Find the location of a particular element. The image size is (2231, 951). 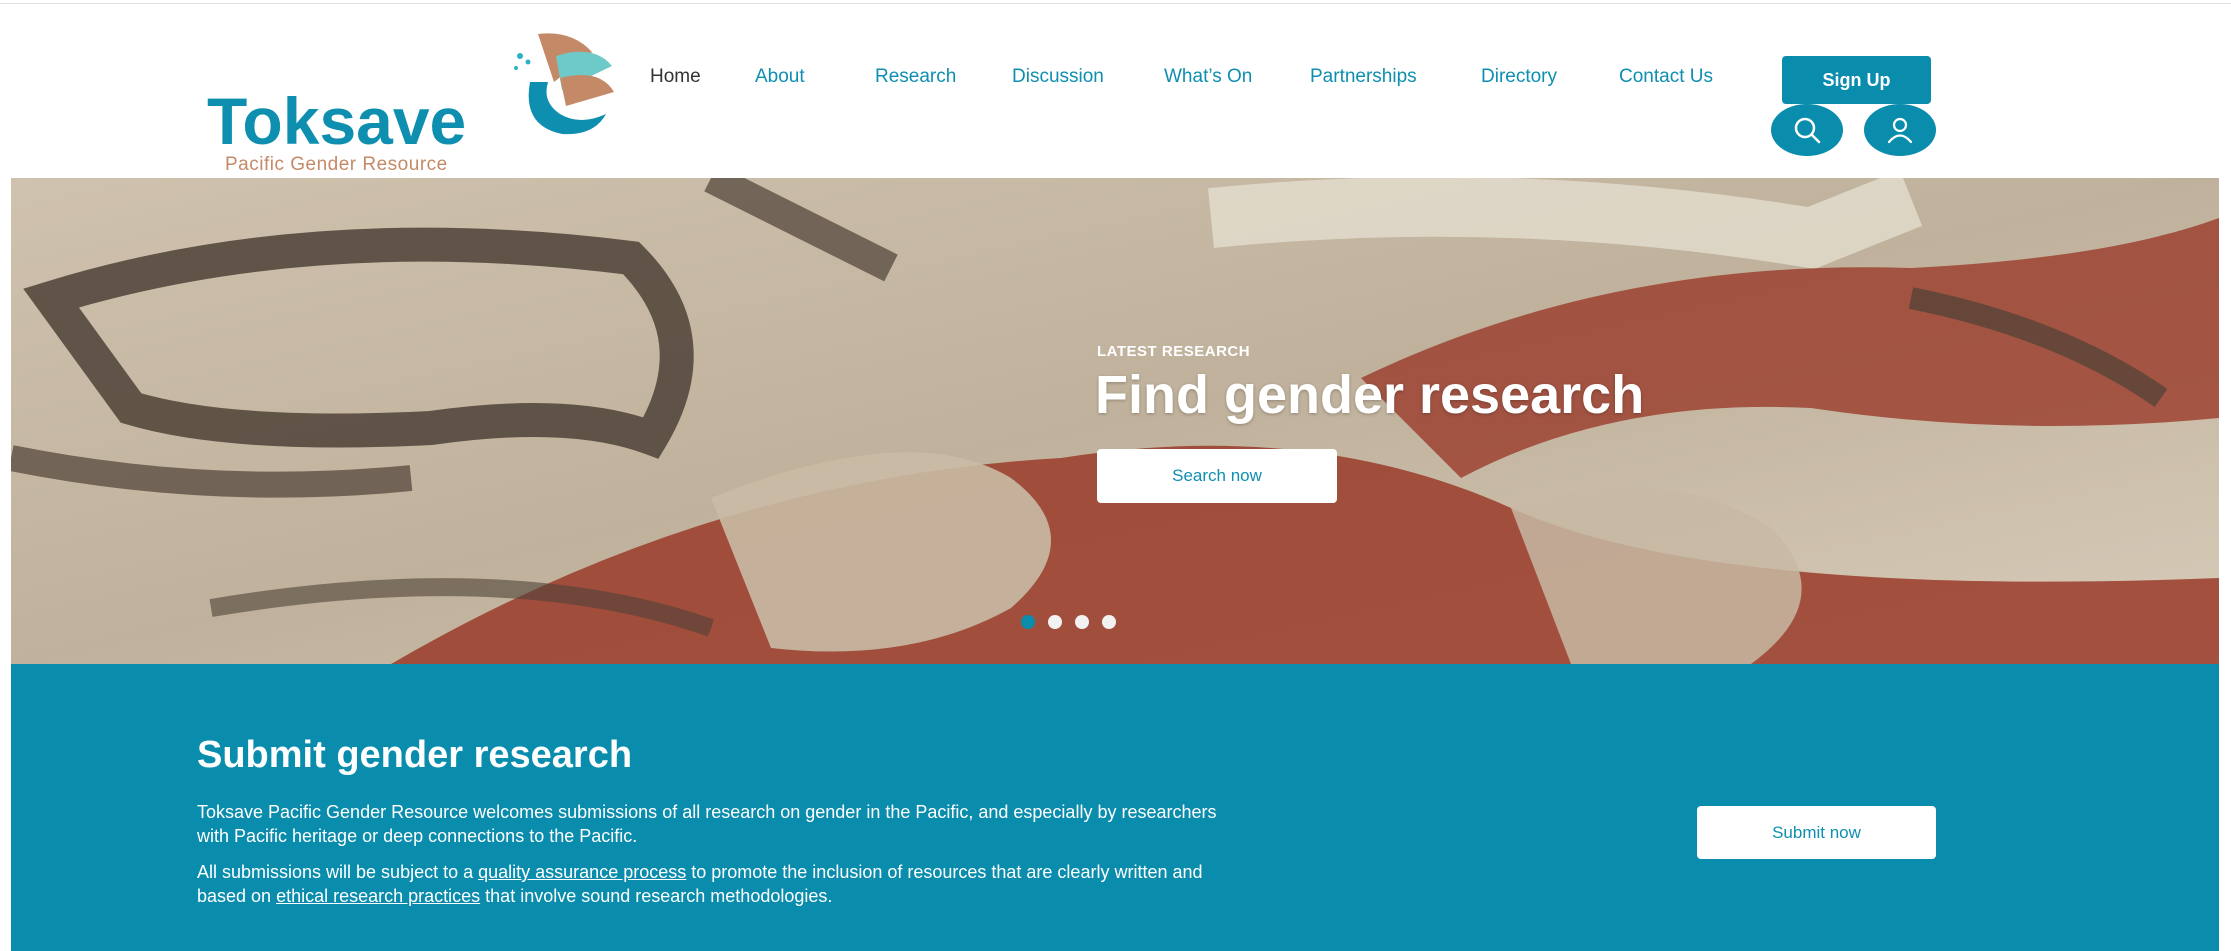

search-icon is located at coordinates (1807, 130).